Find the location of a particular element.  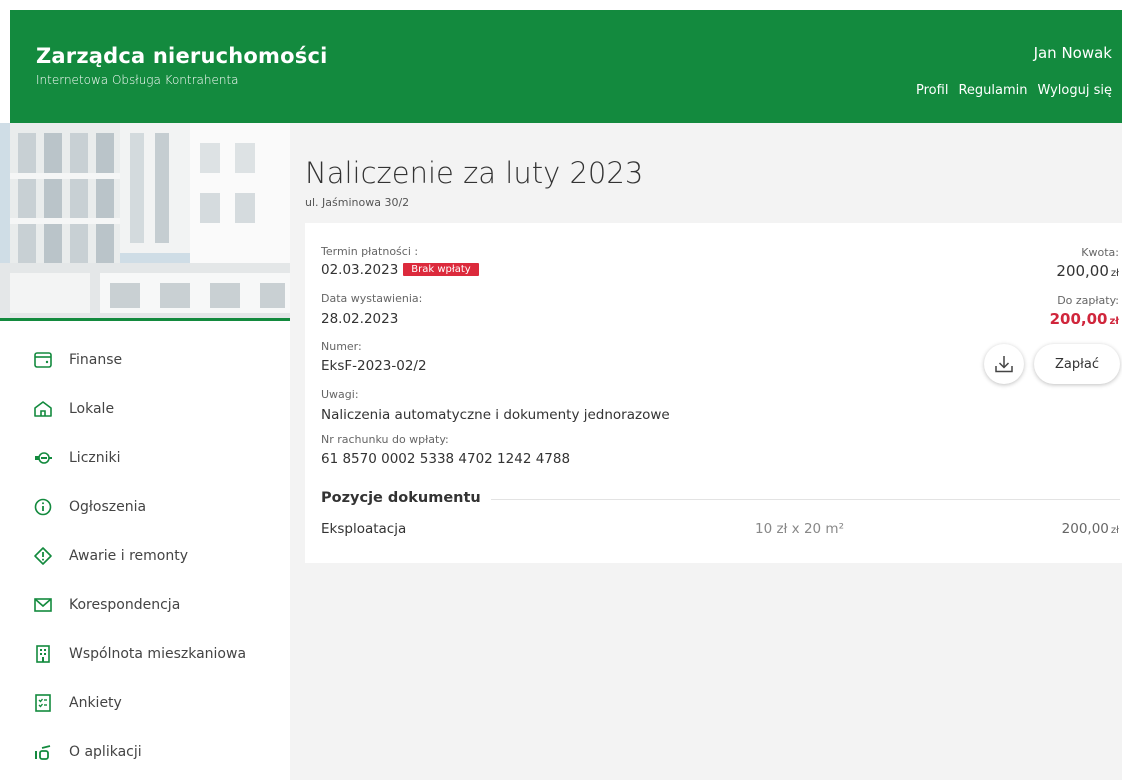

sidebar-item-label: Lokale is located at coordinates (92, 408).